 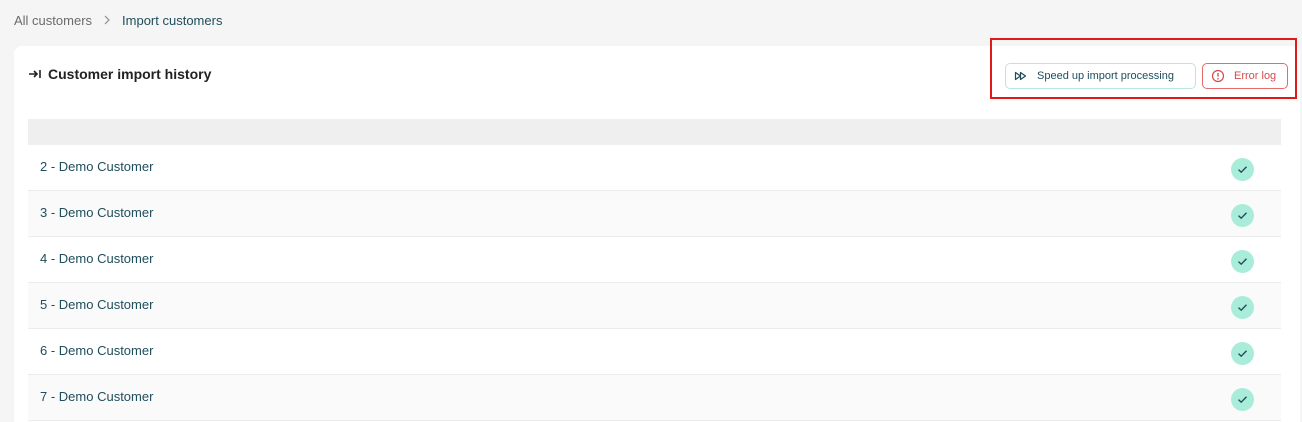 What do you see at coordinates (654, 168) in the screenshot?
I see `table-row: 2 - Demo Customer` at bounding box center [654, 168].